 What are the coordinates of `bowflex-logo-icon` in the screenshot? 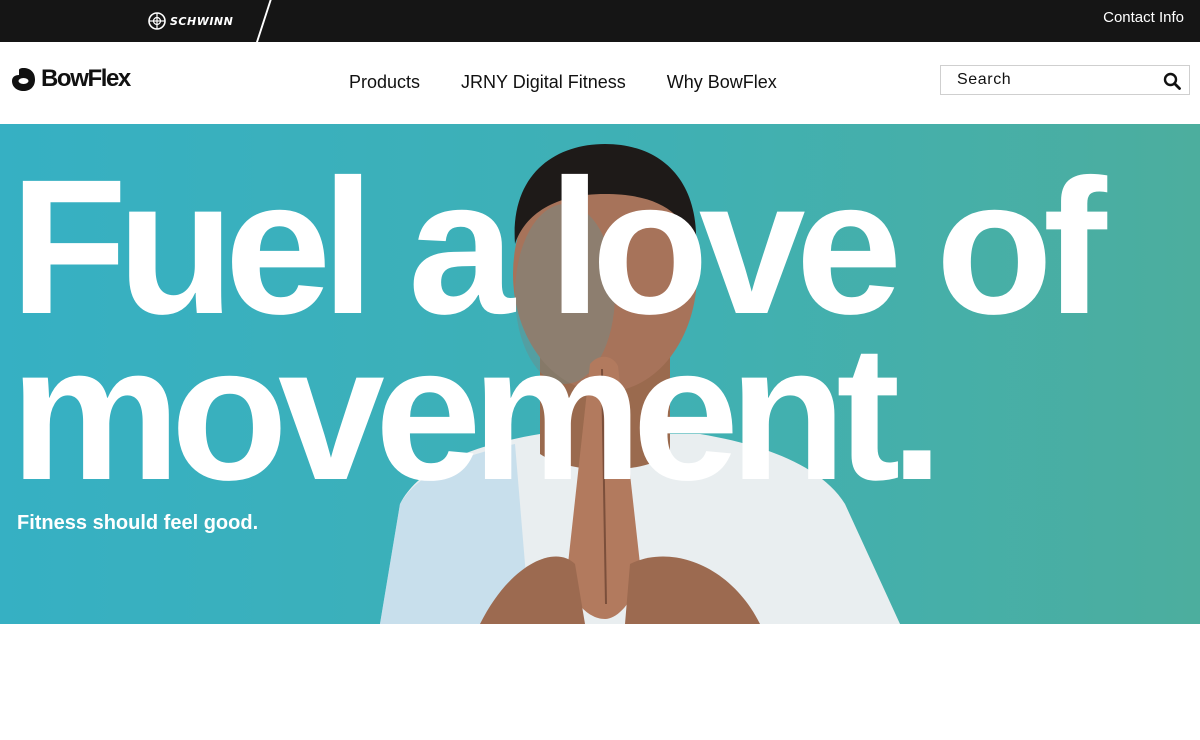 It's located at (23, 79).